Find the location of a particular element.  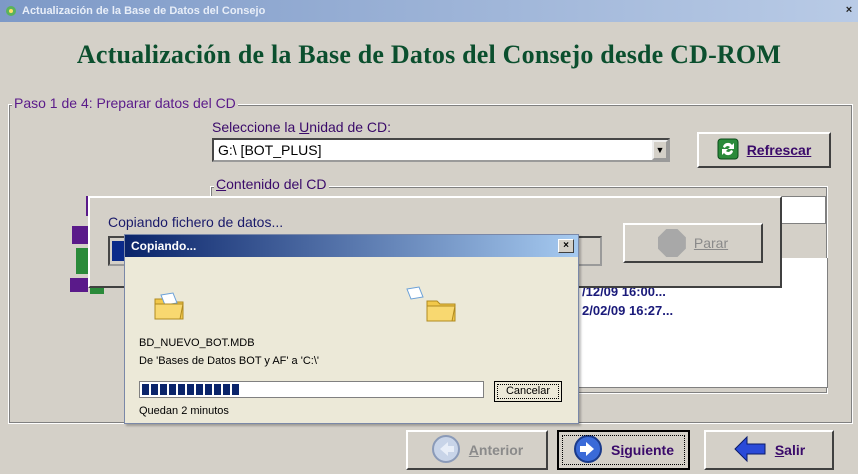

exit-button: Salir is located at coordinates (769, 450).